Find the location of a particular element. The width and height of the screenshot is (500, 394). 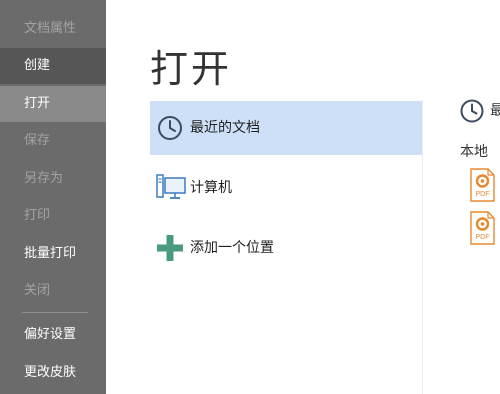

sidebar-item-batch-print: 批量打印 is located at coordinates (53, 254).